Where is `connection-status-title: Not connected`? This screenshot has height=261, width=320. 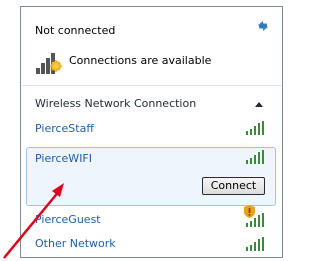
connection-status-title: Not connected is located at coordinates (75, 30).